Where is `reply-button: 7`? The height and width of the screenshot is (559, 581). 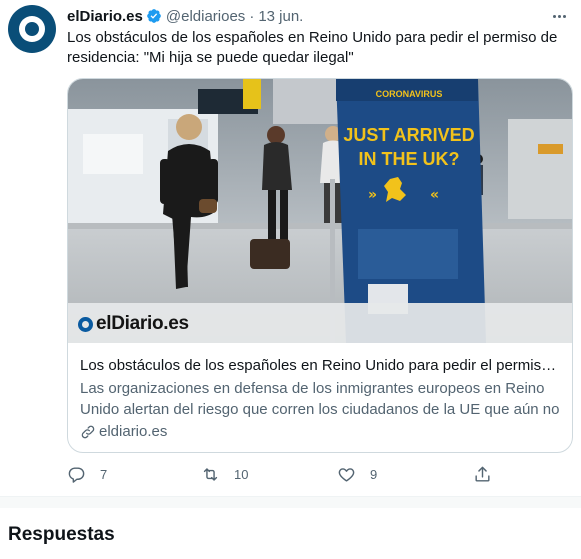 reply-button: 7 is located at coordinates (87, 474).